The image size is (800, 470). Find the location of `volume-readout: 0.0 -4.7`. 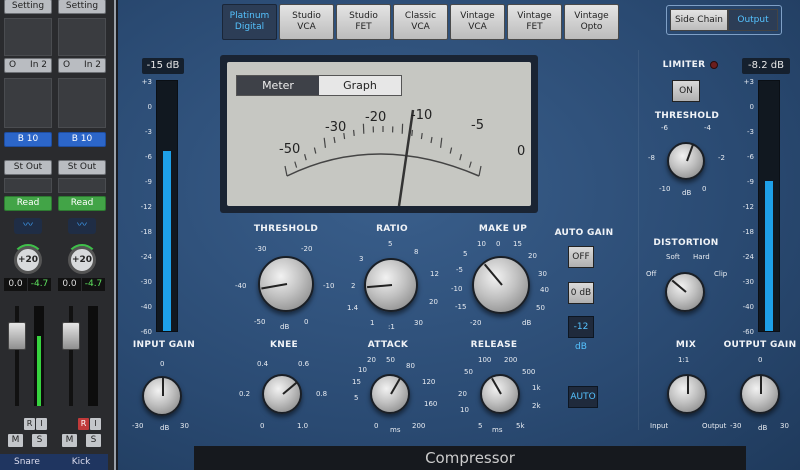

volume-readout: 0.0 -4.7 is located at coordinates (82, 284).